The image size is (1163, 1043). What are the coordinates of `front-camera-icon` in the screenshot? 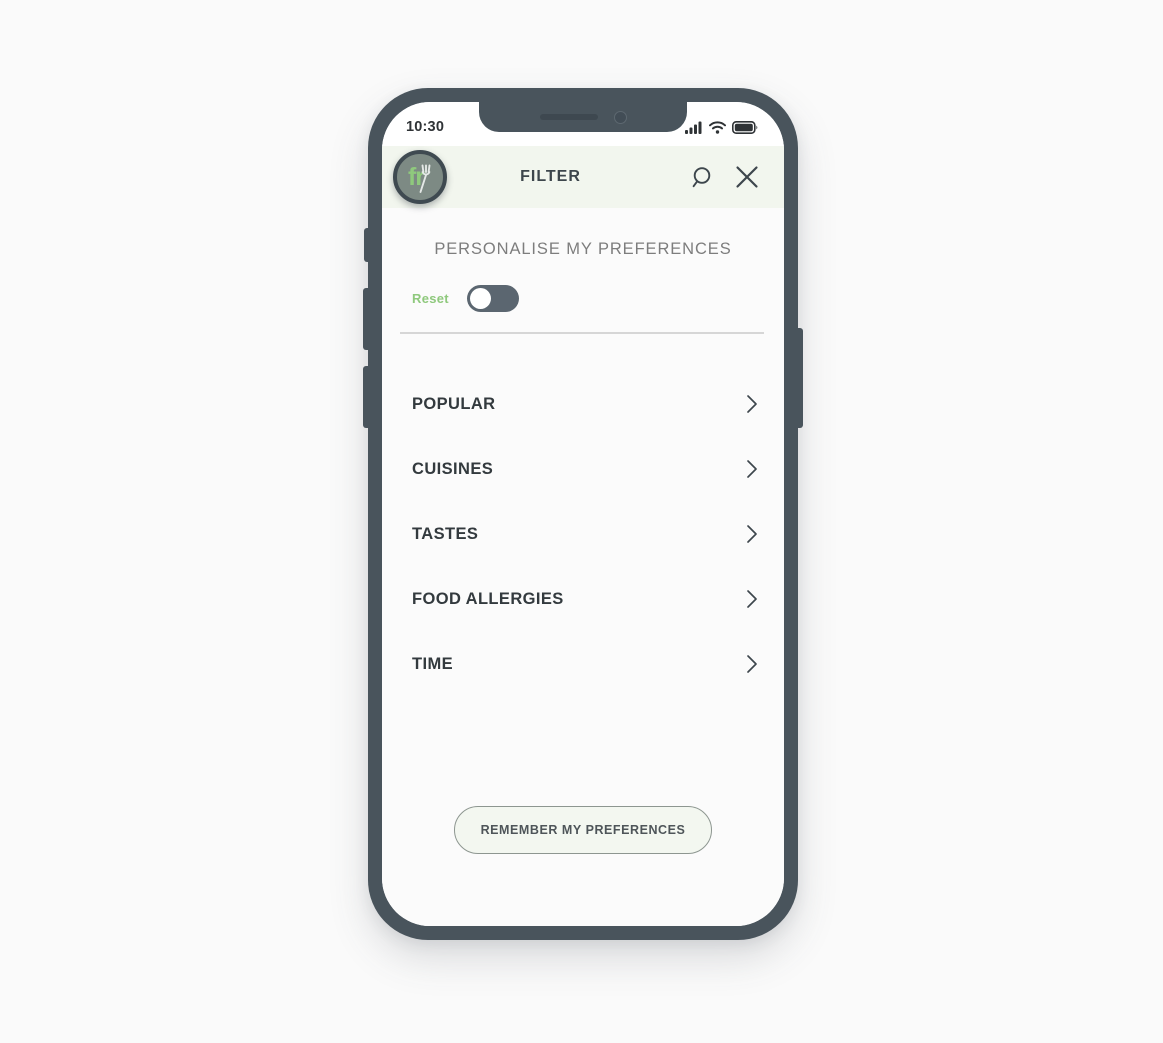 It's located at (620, 117).